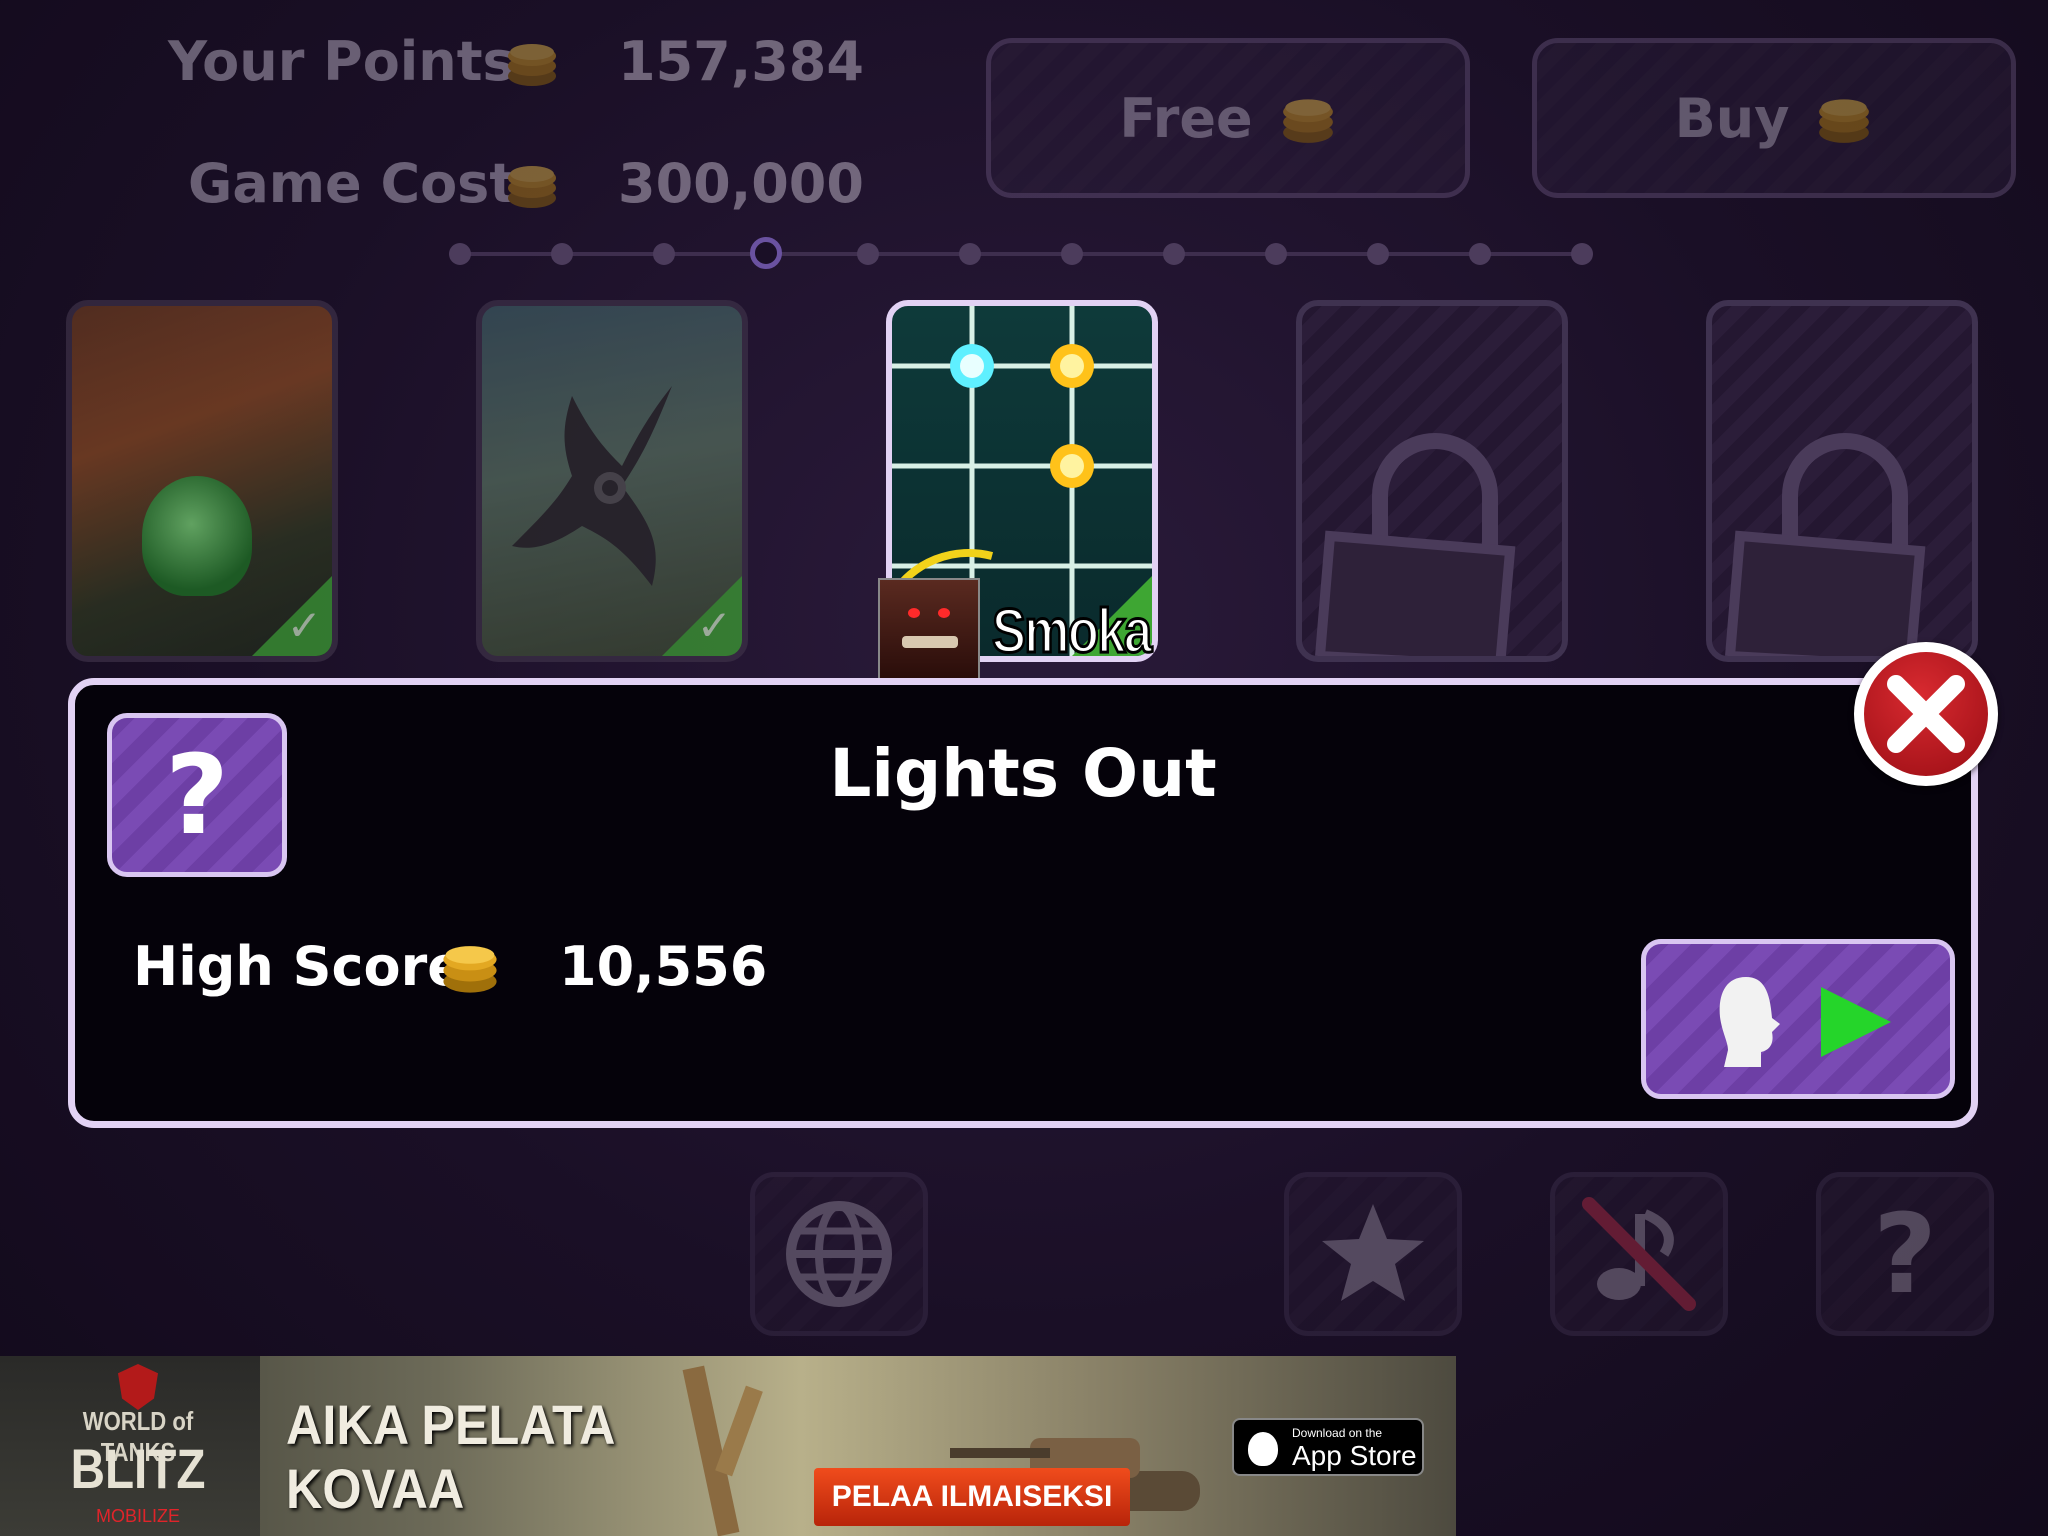 The image size is (2048, 1536). What do you see at coordinates (1732, 118) in the screenshot?
I see `buy-label: Buy` at bounding box center [1732, 118].